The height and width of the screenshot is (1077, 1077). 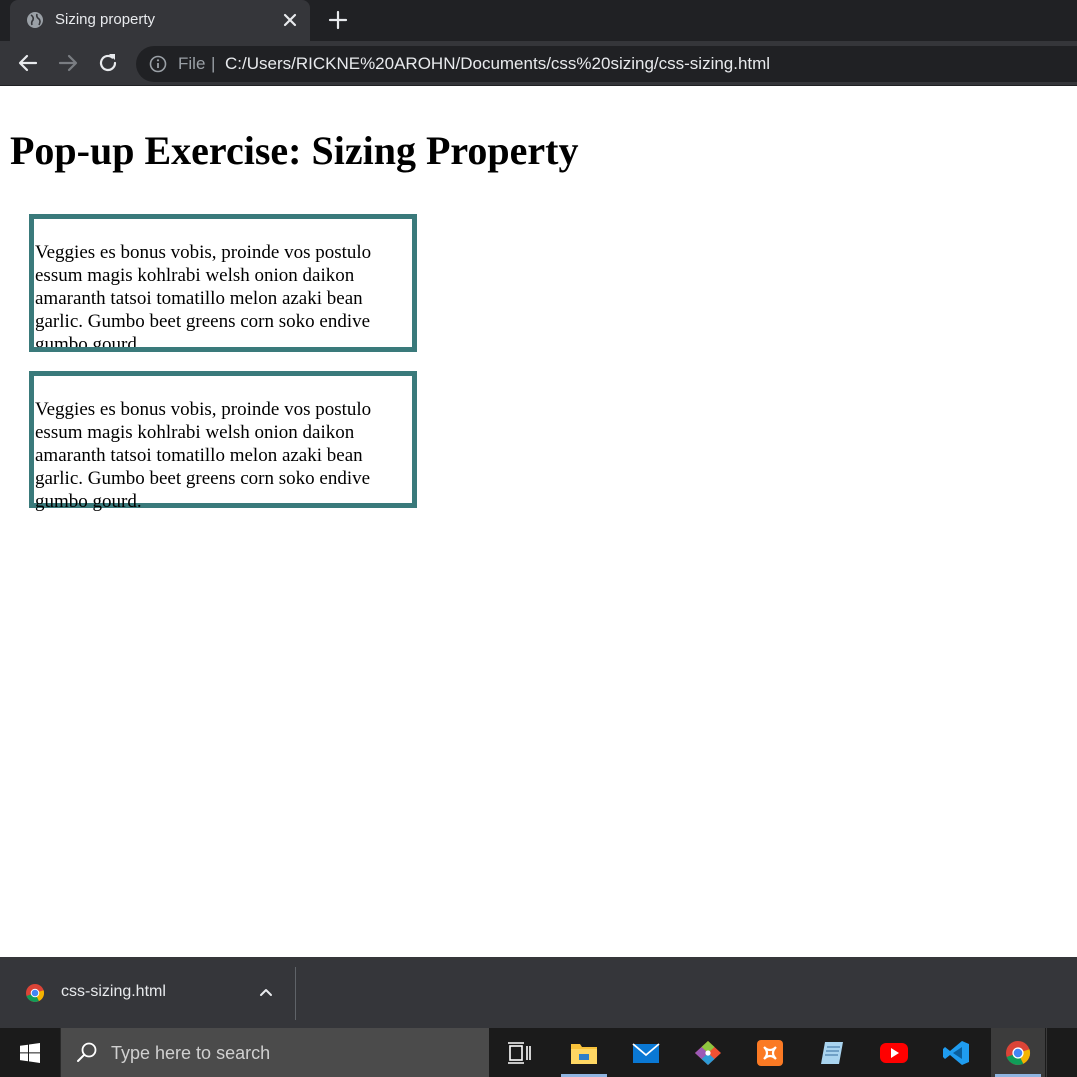 I want to click on start-button, so click(x=30, y=1052).